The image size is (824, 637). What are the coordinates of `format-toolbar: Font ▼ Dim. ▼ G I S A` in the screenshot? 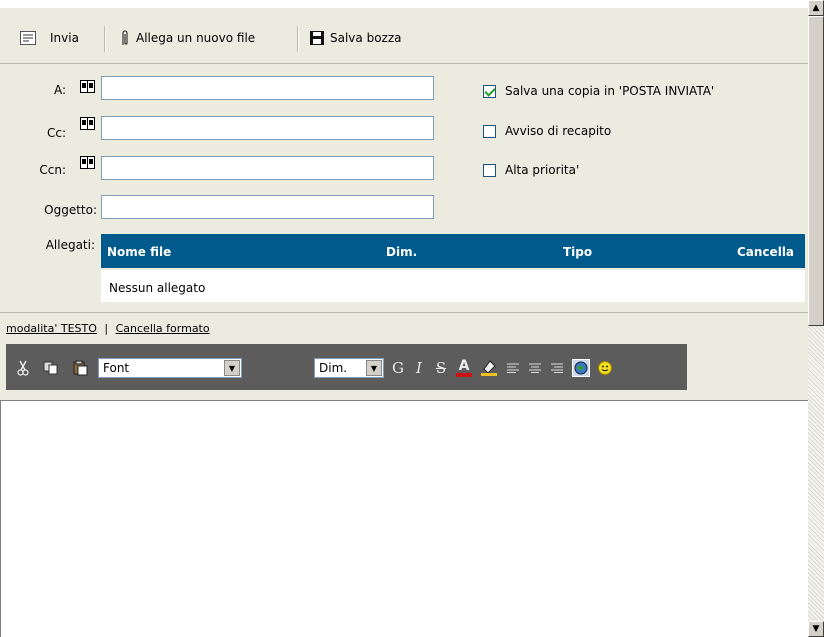 It's located at (346, 367).